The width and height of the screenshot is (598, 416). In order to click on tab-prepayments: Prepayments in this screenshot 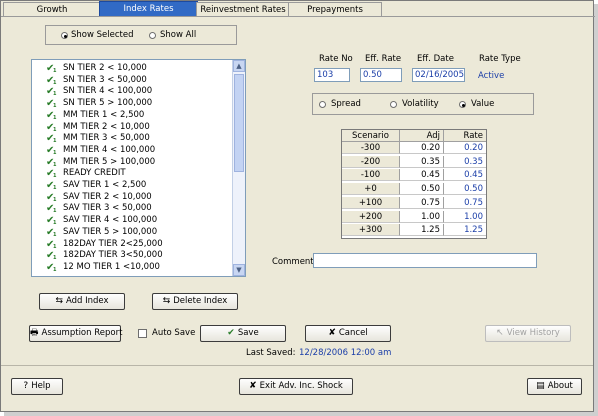, I will do `click(335, 9)`.